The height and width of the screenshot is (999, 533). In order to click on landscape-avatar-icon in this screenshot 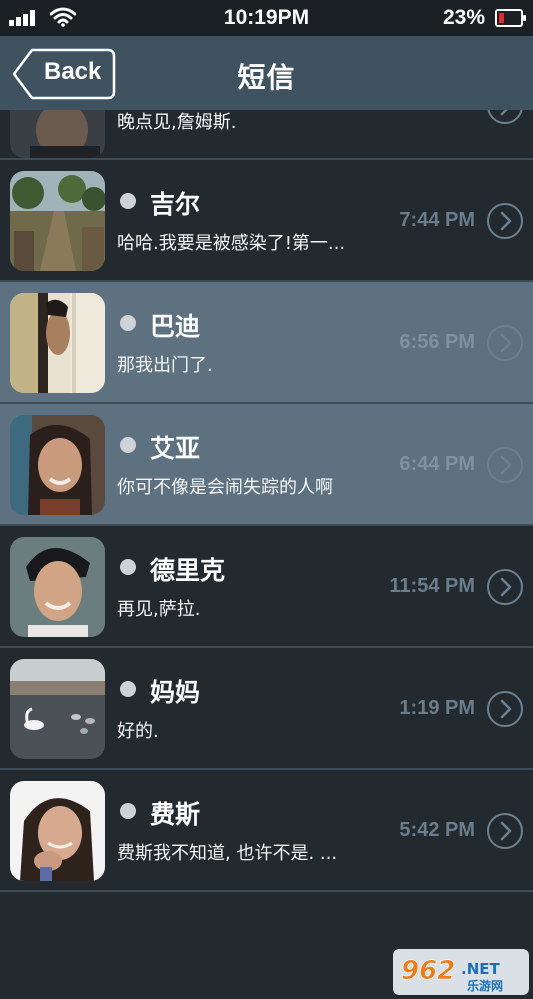, I will do `click(57, 221)`.